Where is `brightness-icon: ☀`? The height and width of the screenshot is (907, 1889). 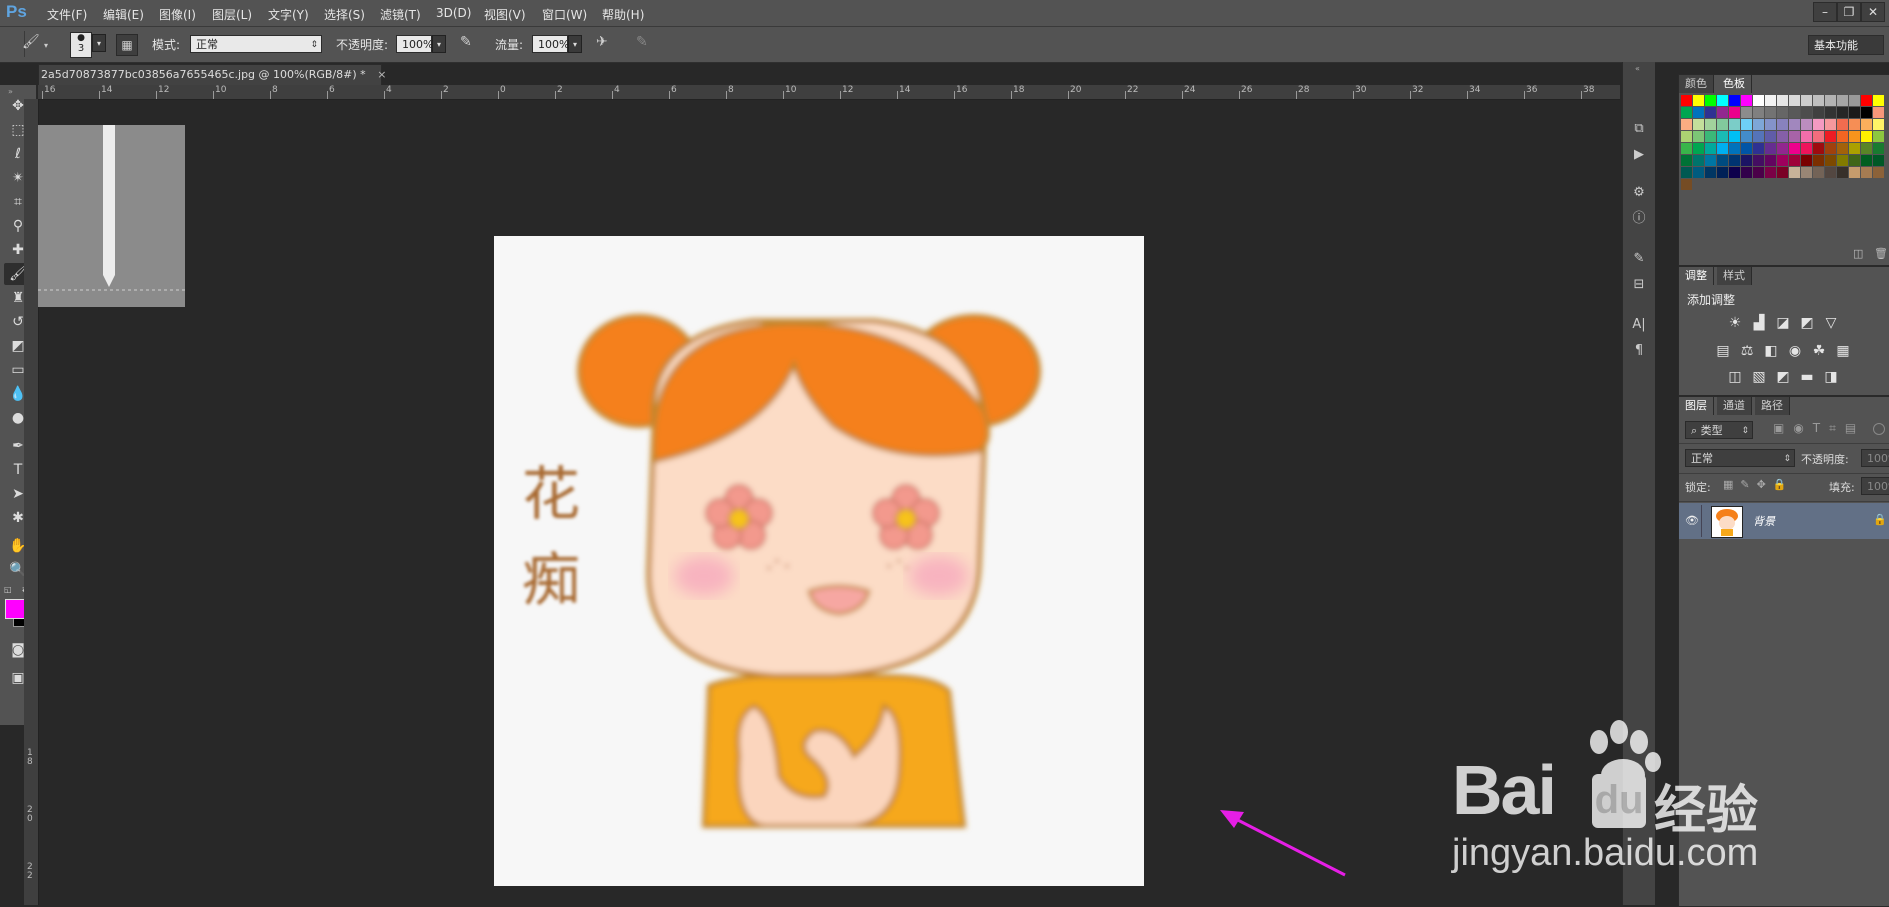
brightness-icon: ☀ is located at coordinates (1735, 323).